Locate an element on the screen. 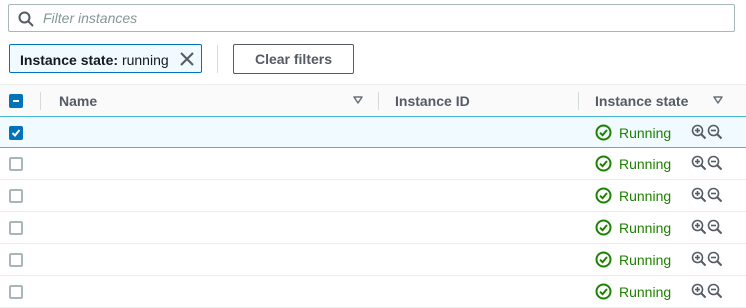  column-header-name: Name is located at coordinates (78, 101).